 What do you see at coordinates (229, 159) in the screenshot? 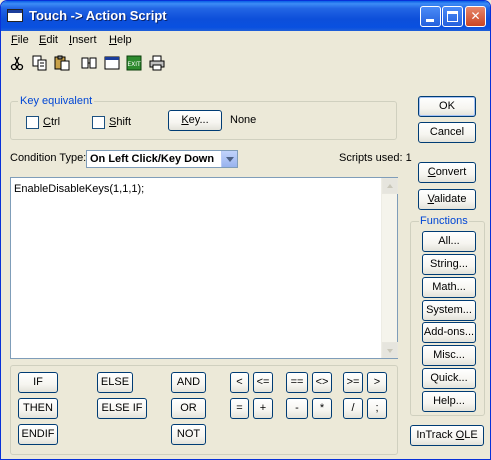
I see `chevron-down-icon` at bounding box center [229, 159].